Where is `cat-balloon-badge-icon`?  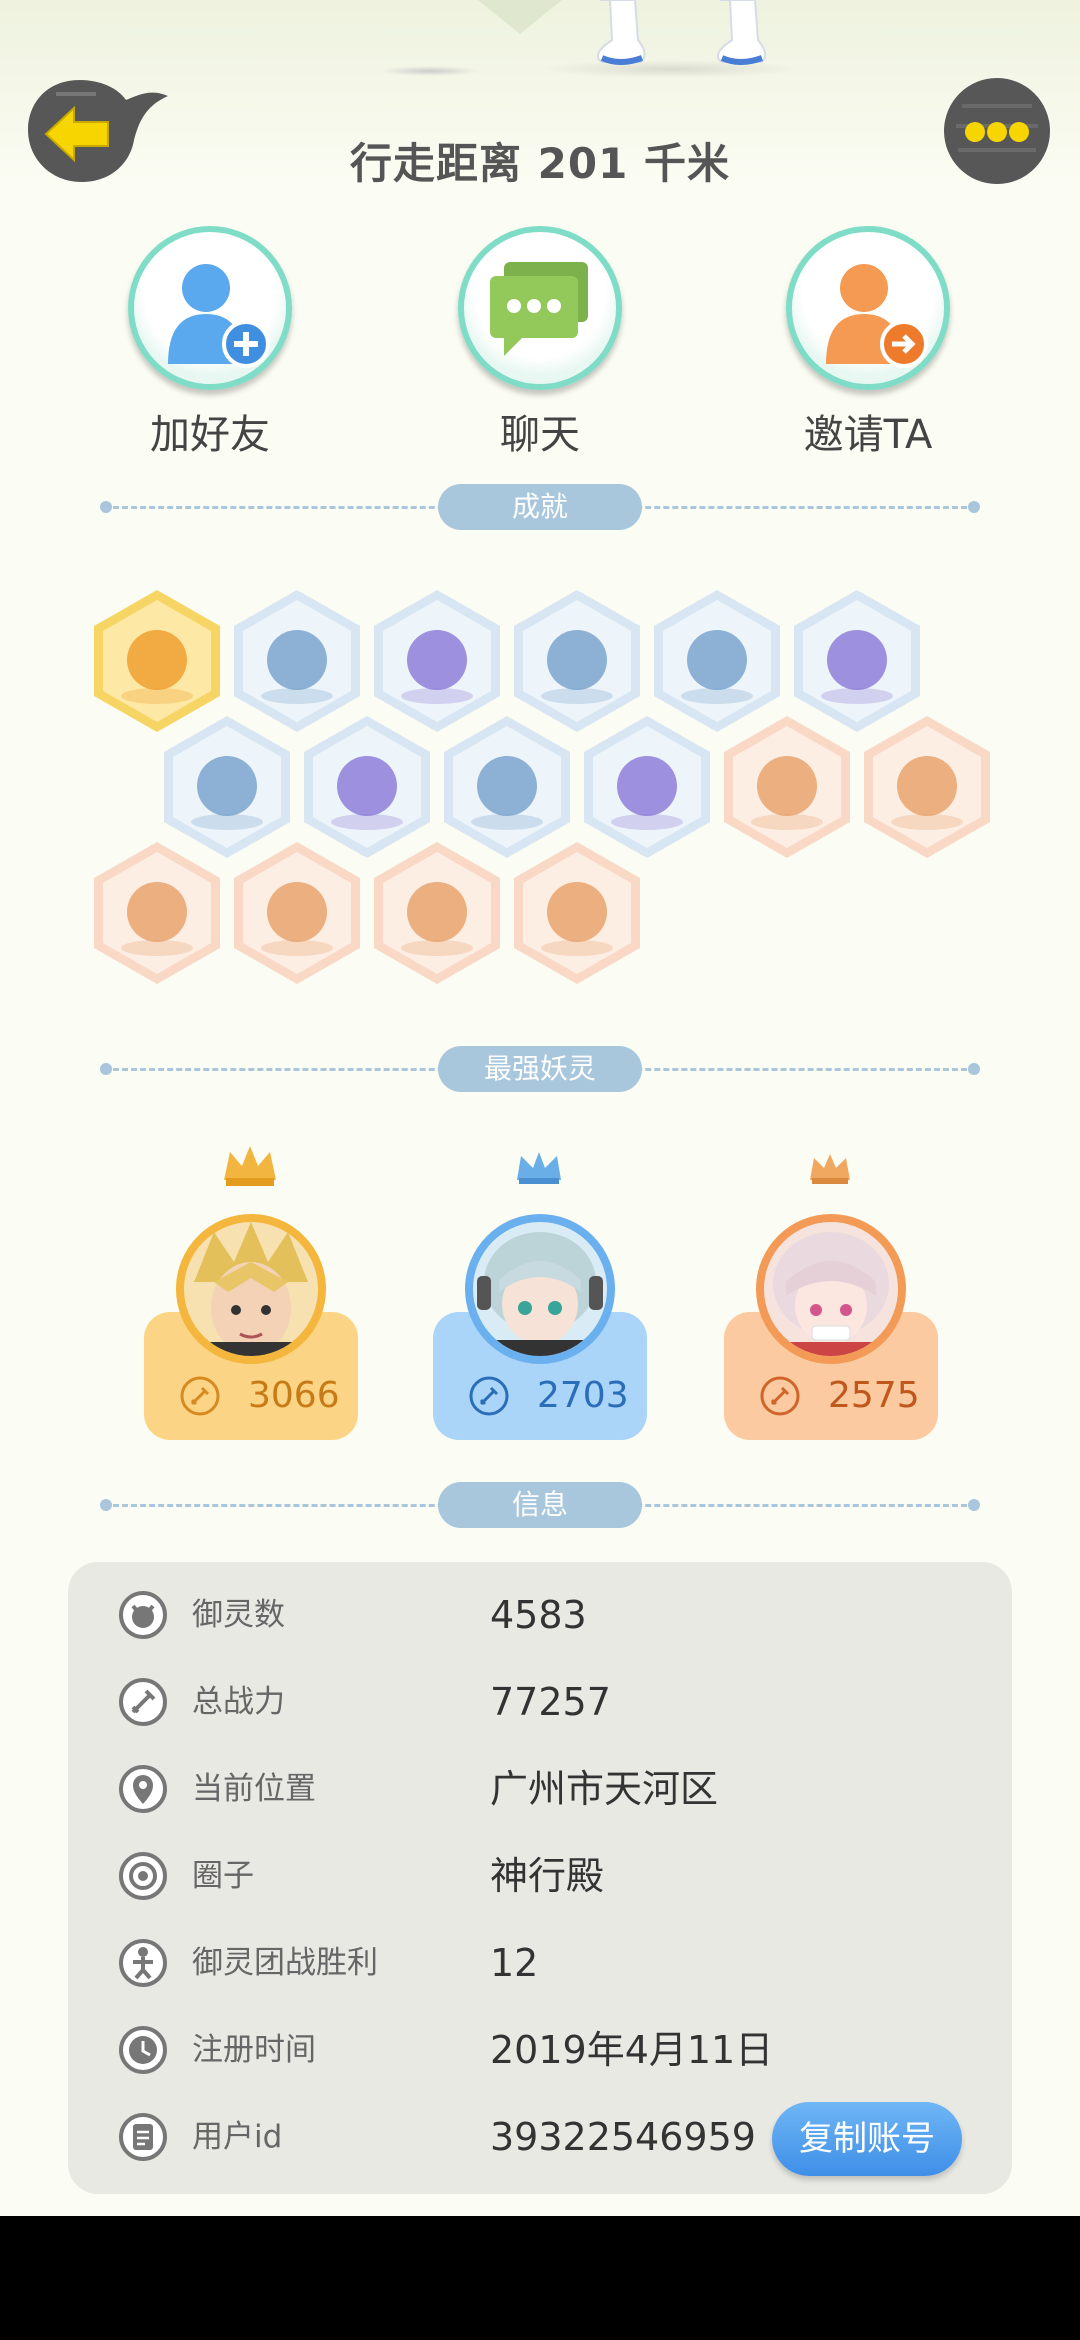
cat-balloon-badge-icon is located at coordinates (507, 787).